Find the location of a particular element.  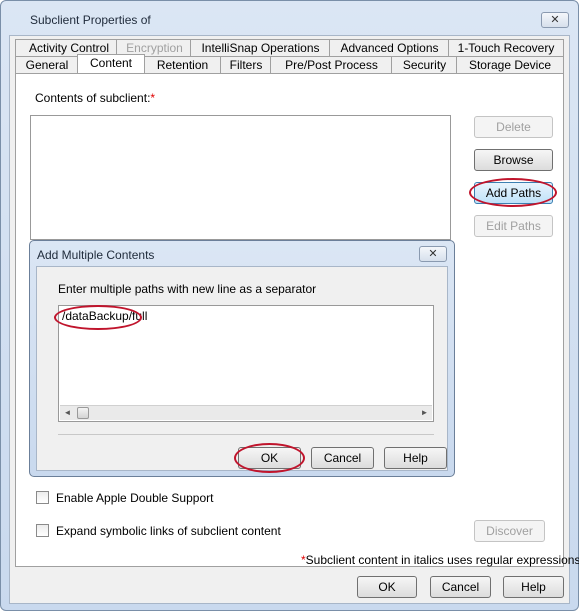

paths-textarea: /dataBackup/full ◄ ► is located at coordinates (246, 363).